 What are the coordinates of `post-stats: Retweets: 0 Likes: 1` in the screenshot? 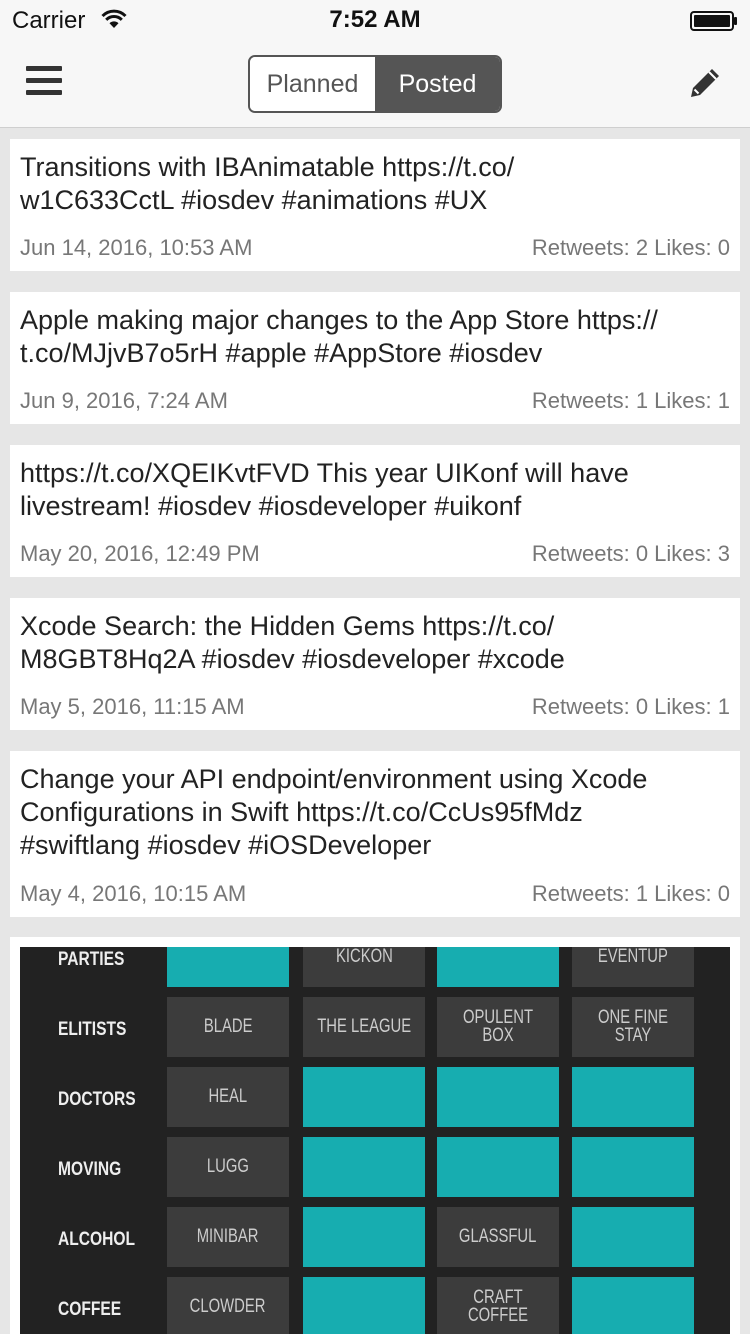 It's located at (630, 706).